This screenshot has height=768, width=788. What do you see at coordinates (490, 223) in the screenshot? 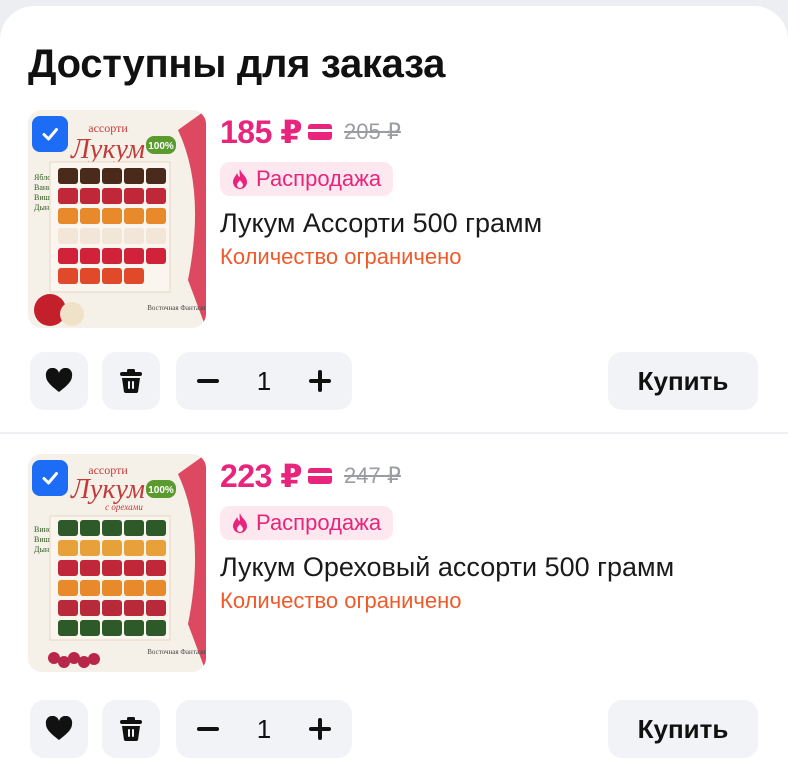
I see `product-name: Лукум Ассорти 500 грамм` at bounding box center [490, 223].